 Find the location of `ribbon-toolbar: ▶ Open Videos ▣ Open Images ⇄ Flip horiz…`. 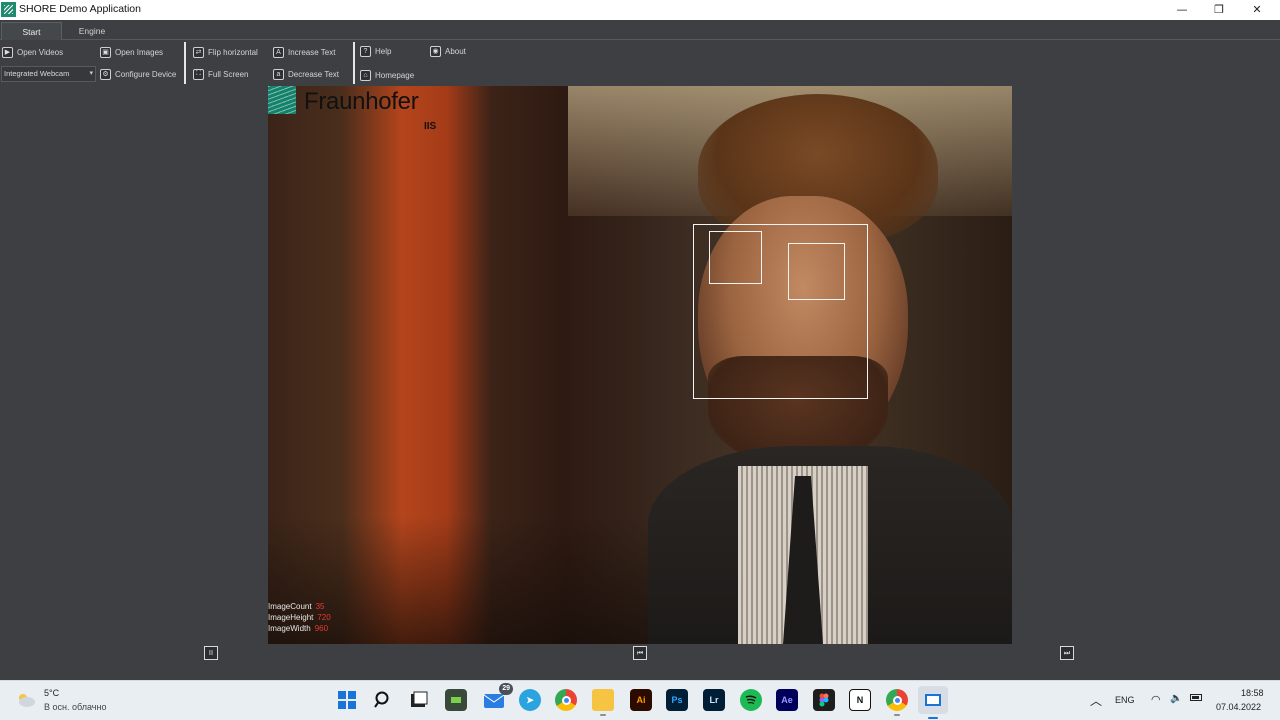

ribbon-toolbar: ▶ Open Videos ▣ Open Images ⇄ Flip horiz… is located at coordinates (640, 63).